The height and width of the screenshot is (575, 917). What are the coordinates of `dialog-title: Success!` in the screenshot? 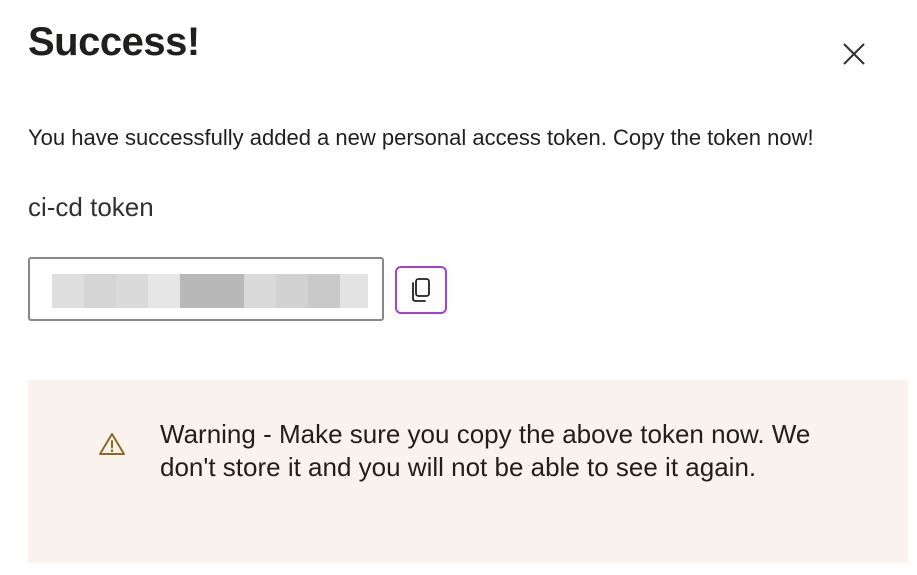 It's located at (114, 42).